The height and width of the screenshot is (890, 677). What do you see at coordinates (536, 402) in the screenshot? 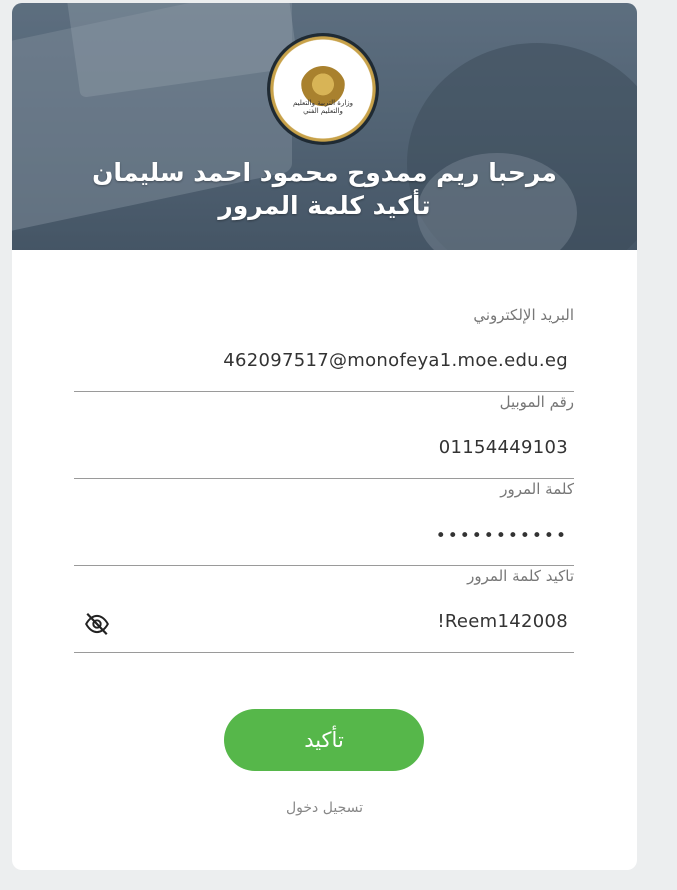
I see `mobile-label: رقم الموبيل` at bounding box center [536, 402].